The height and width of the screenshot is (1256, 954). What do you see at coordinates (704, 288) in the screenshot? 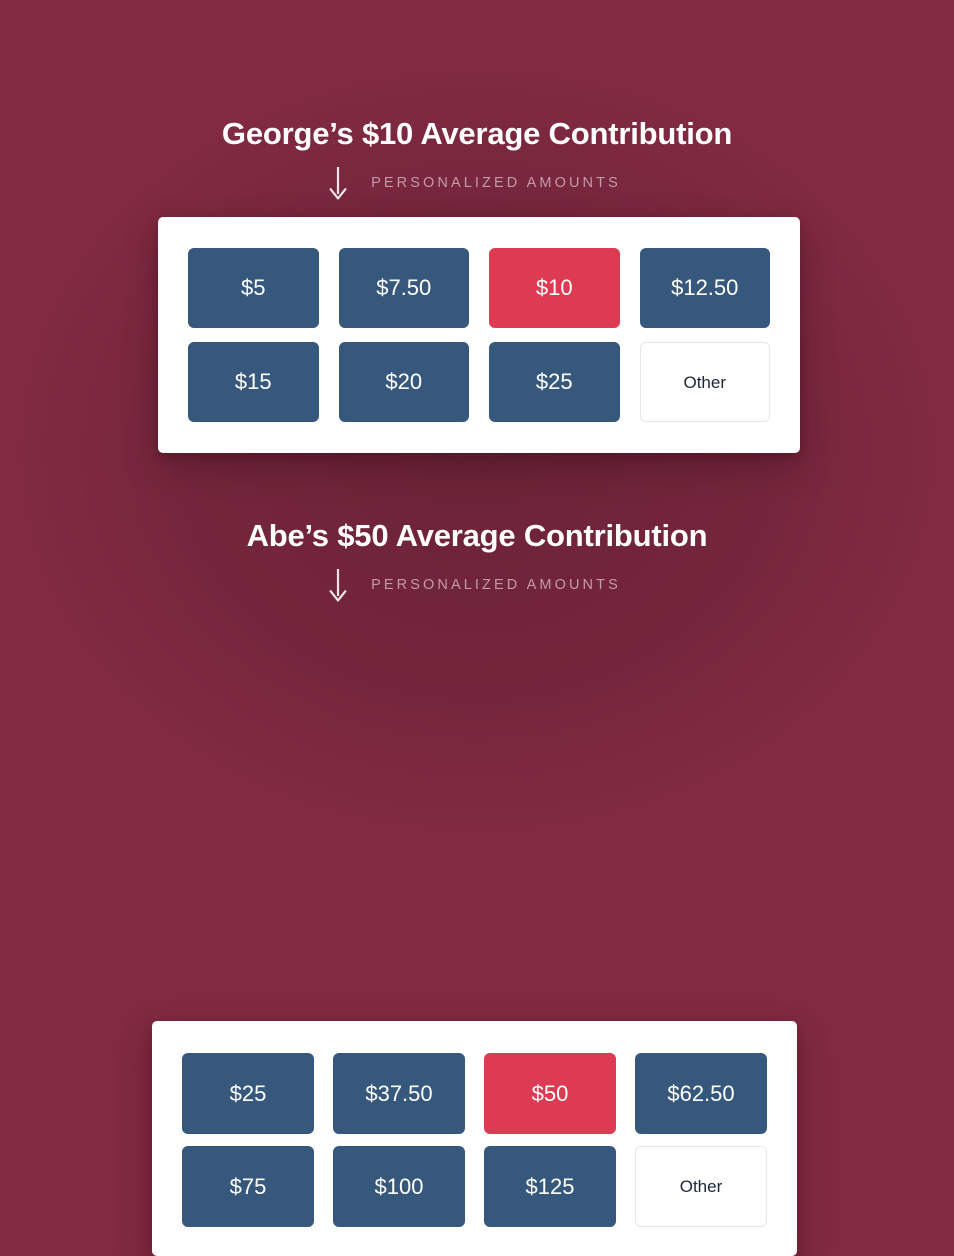
I see `amount-button-12-50: $12.50` at bounding box center [704, 288].